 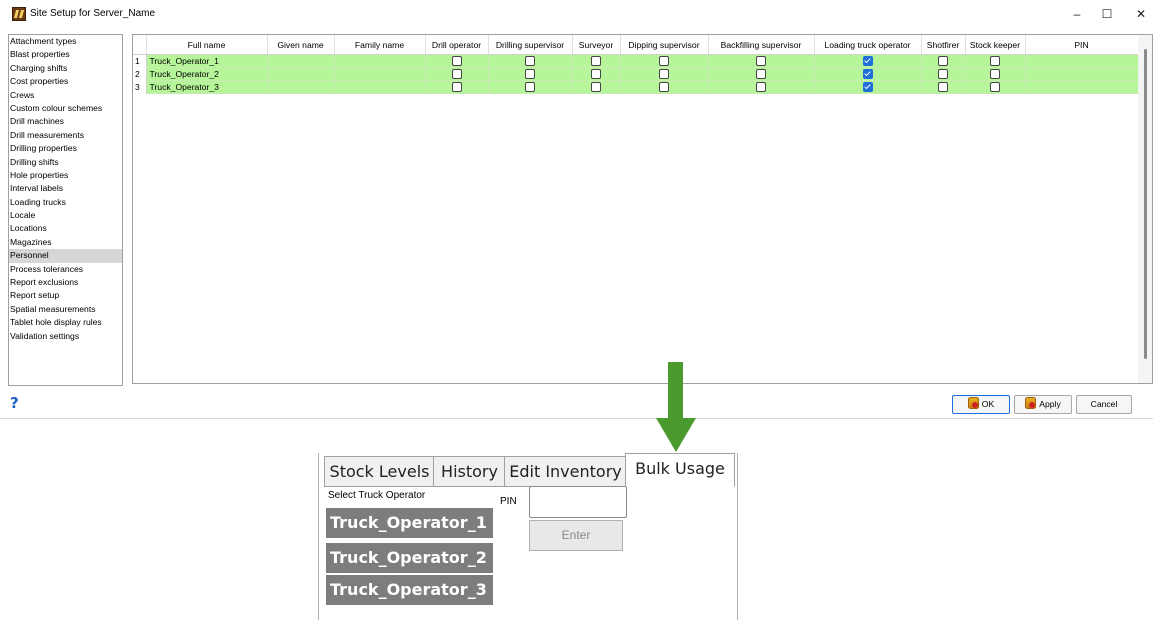 I want to click on cell-full-name: Truck_Operator_2, so click(x=207, y=74).